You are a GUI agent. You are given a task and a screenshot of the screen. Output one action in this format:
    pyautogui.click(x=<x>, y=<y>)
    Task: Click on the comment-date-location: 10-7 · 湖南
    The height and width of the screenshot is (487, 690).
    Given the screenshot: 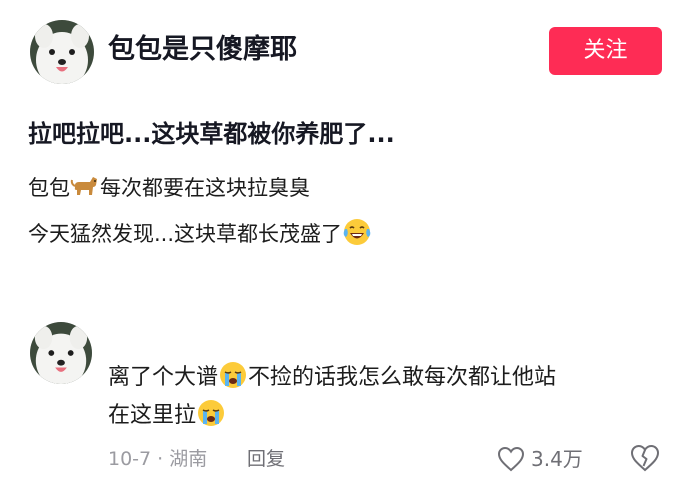 What is the action you would take?
    pyautogui.click(x=158, y=459)
    